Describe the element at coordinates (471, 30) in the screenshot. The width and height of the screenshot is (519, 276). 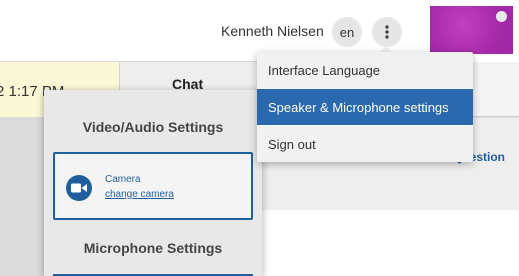
I see `self-video-feed` at that location.